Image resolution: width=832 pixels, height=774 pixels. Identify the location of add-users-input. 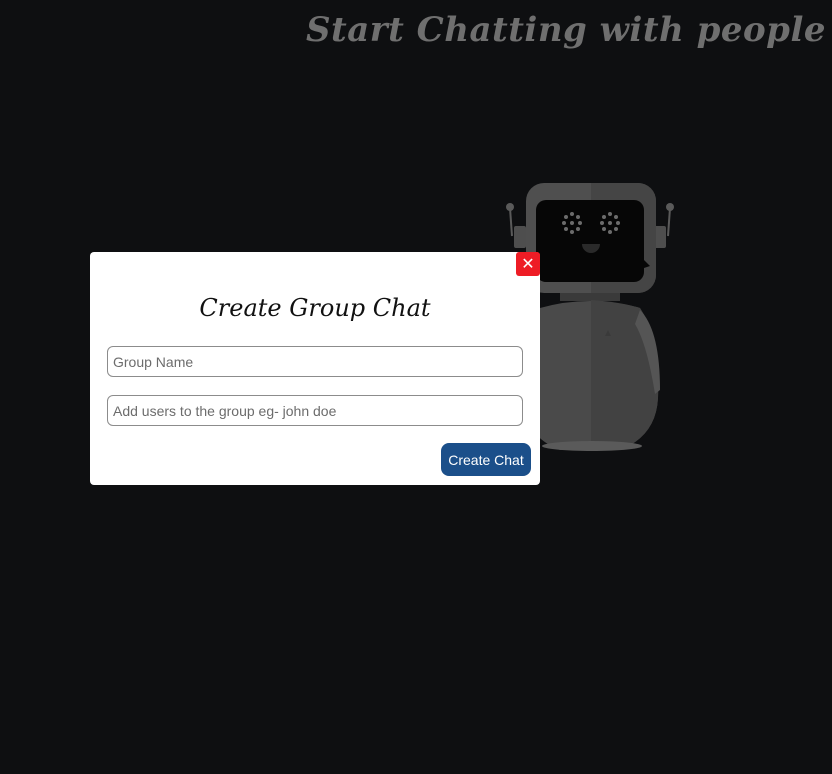
(315, 410).